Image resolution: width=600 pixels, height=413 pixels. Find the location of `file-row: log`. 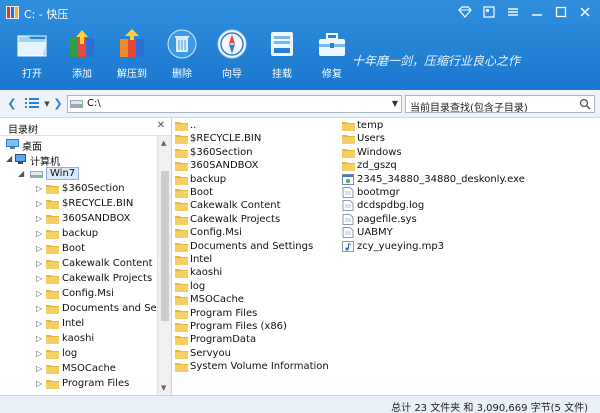

file-row: log is located at coordinates (260, 287).